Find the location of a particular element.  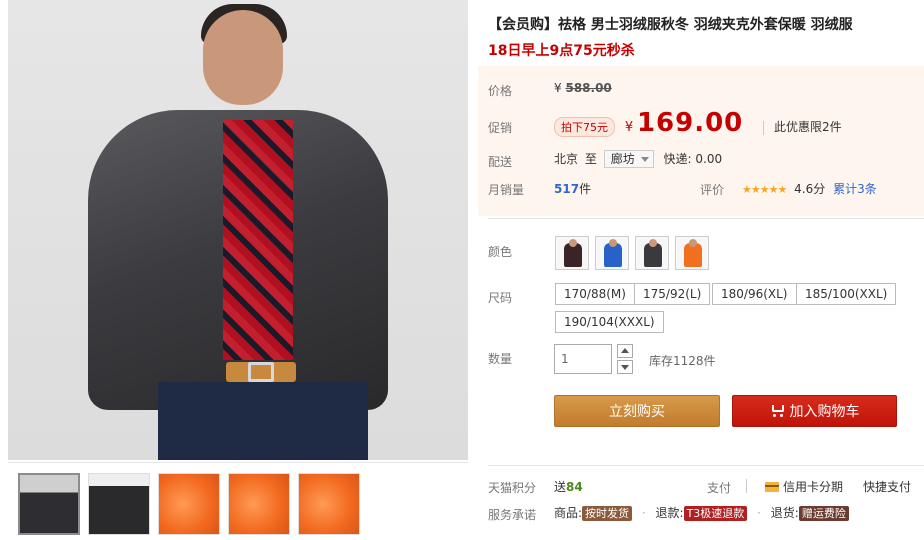

return-label: 退货: is located at coordinates (784, 513).